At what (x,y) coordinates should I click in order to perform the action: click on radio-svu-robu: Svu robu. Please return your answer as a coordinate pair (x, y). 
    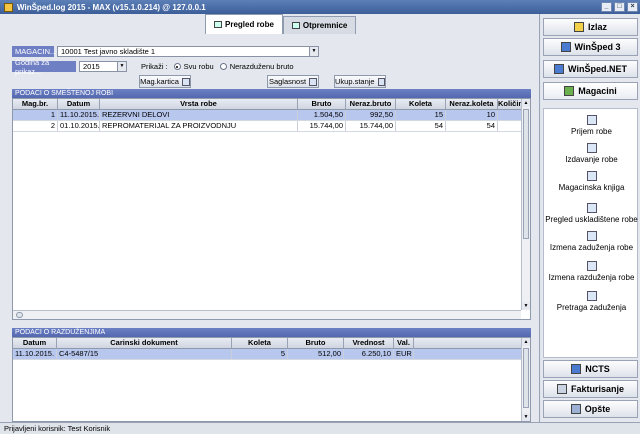
    Looking at the image, I should click on (193, 66).